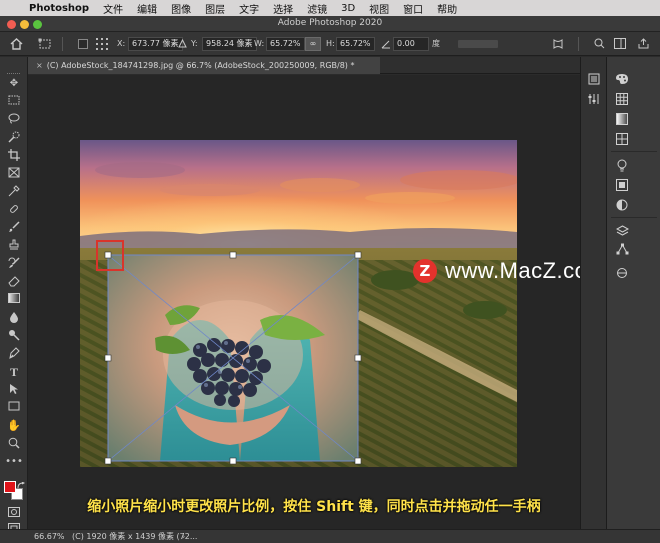 This screenshot has height=543, width=660. What do you see at coordinates (643, 43) in the screenshot?
I see `share-icon` at bounding box center [643, 43].